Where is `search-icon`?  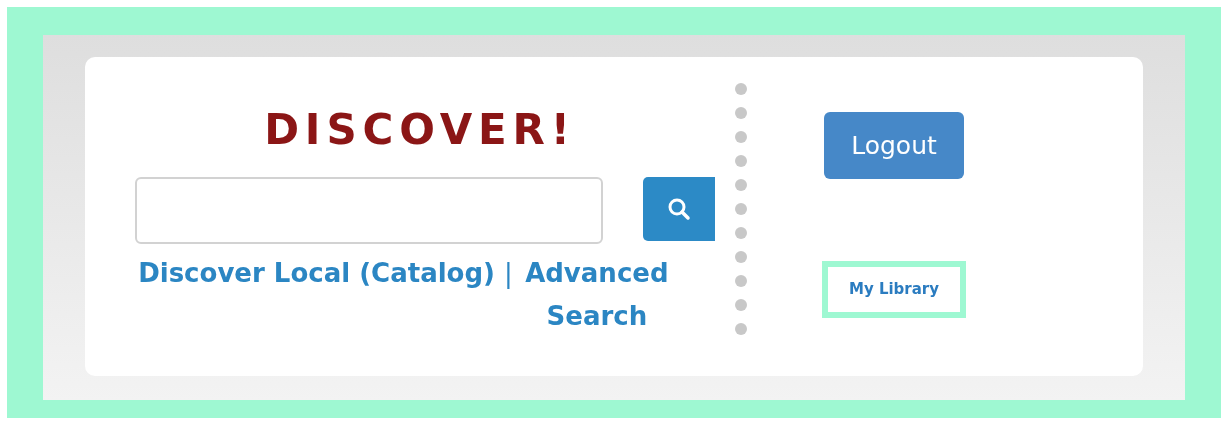
search-icon is located at coordinates (679, 209).